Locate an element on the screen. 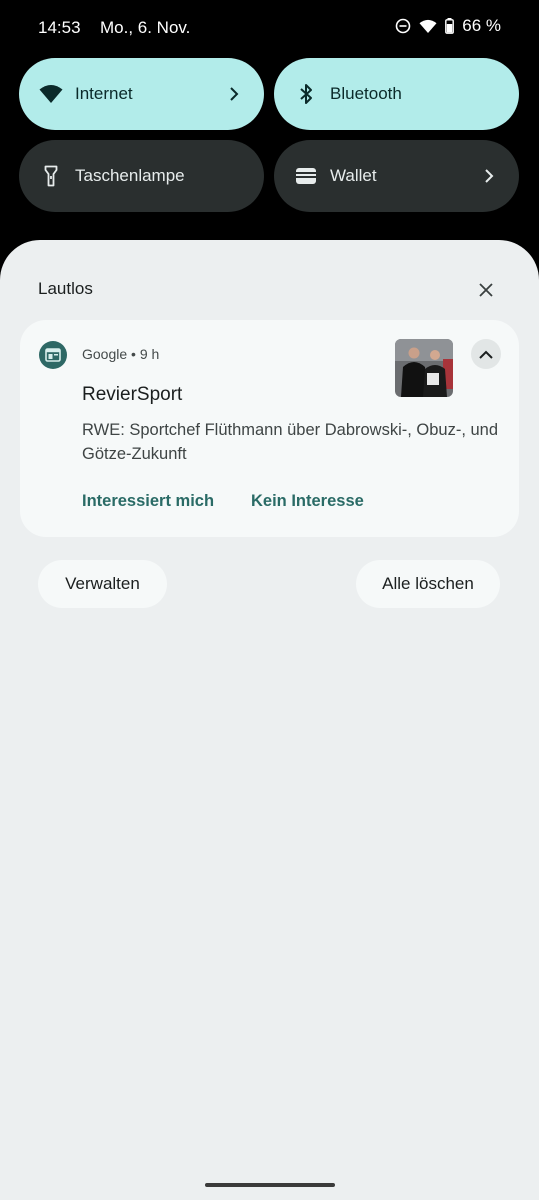 The image size is (539, 1200). tile-internet: Internet is located at coordinates (141, 94).